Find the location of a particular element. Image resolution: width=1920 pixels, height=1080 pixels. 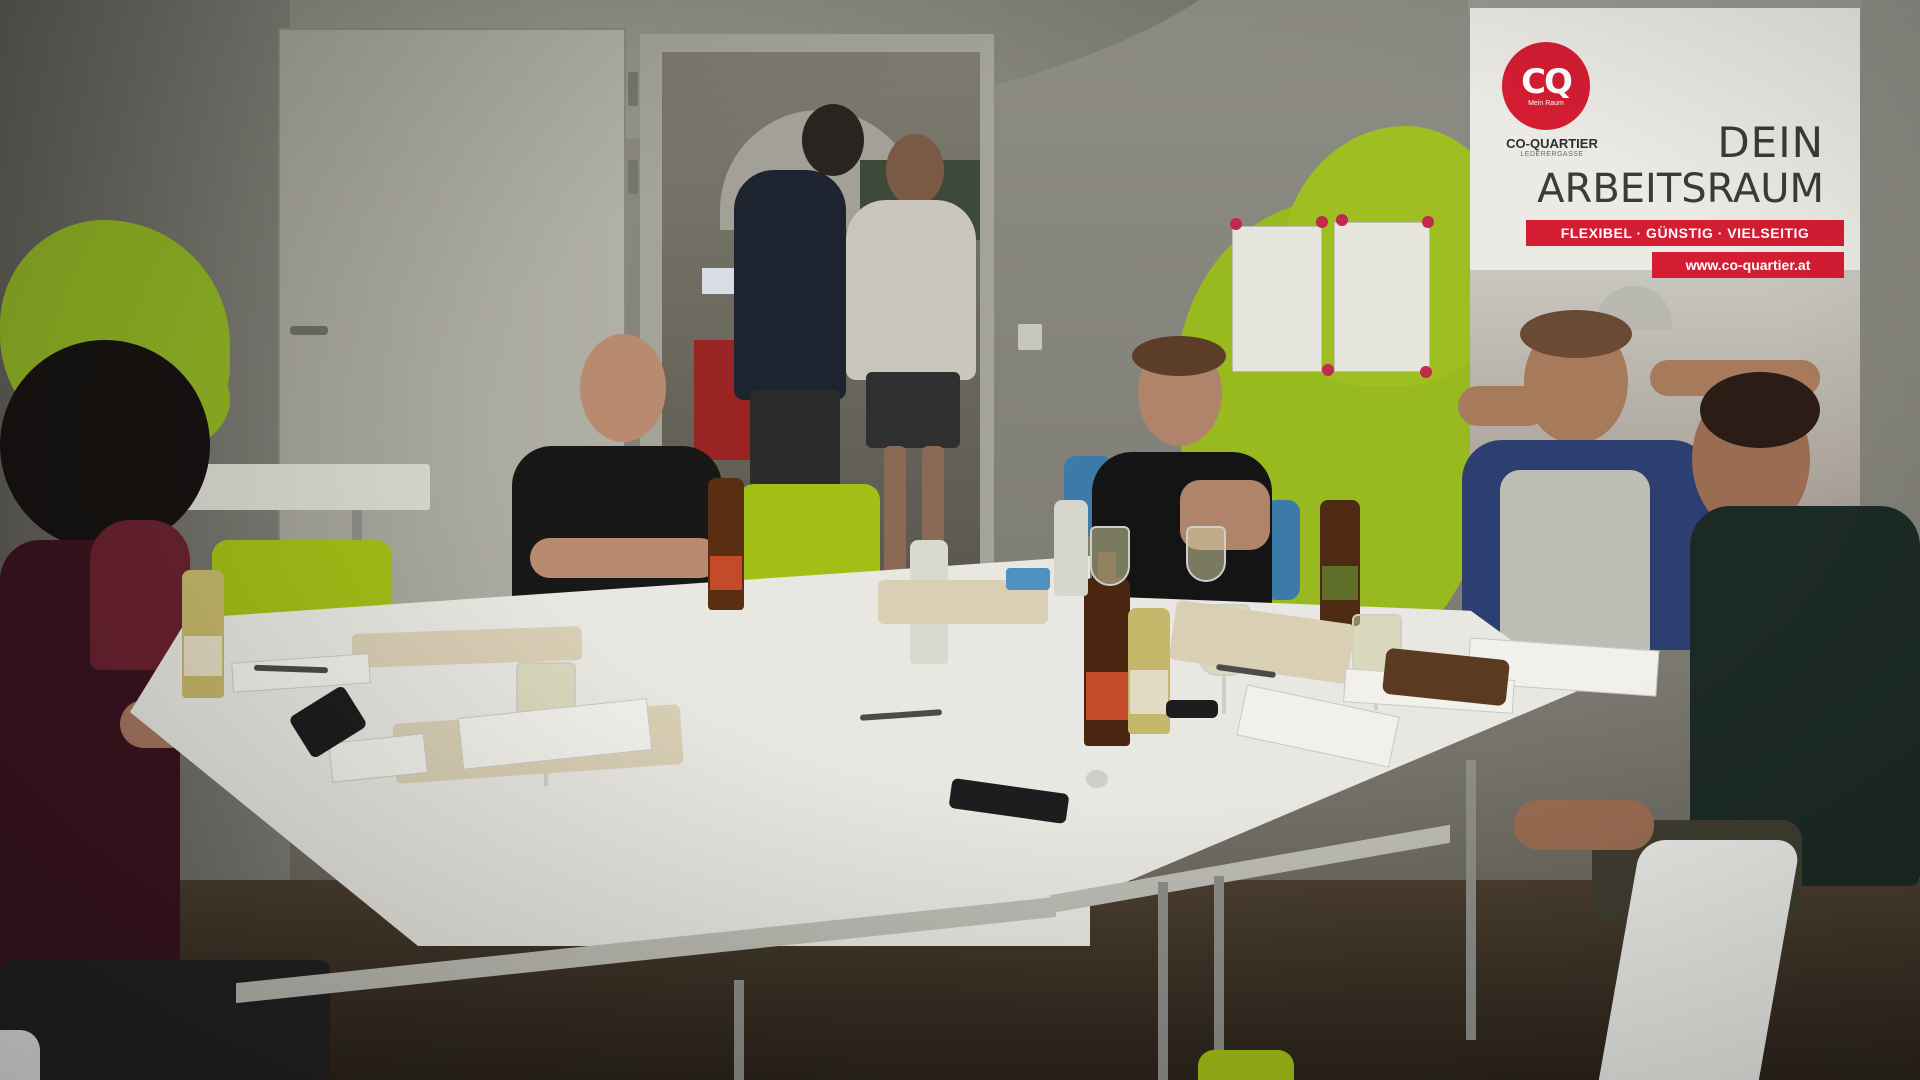

juice-bottle is located at coordinates (203, 634).